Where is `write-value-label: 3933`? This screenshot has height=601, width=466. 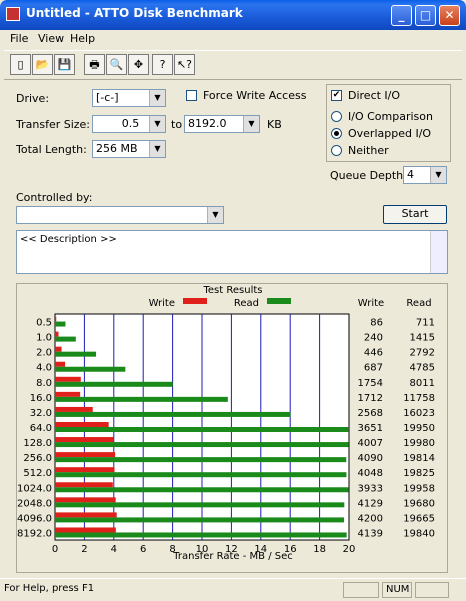 write-value-label: 3933 is located at coordinates (370, 488).